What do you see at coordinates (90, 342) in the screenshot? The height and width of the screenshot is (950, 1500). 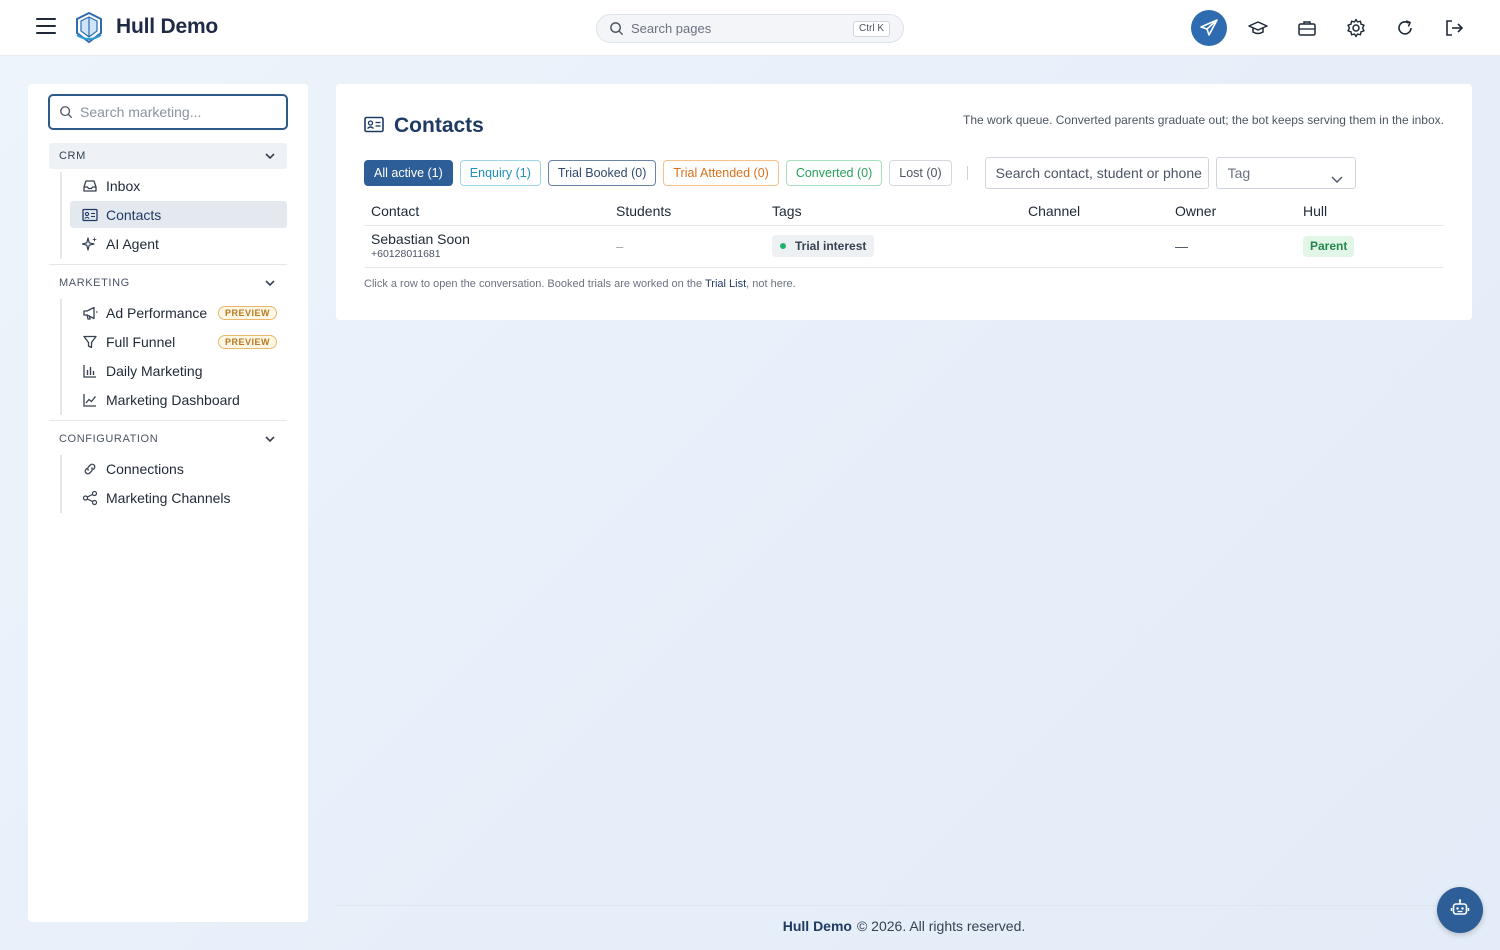 I see `funnel-icon` at bounding box center [90, 342].